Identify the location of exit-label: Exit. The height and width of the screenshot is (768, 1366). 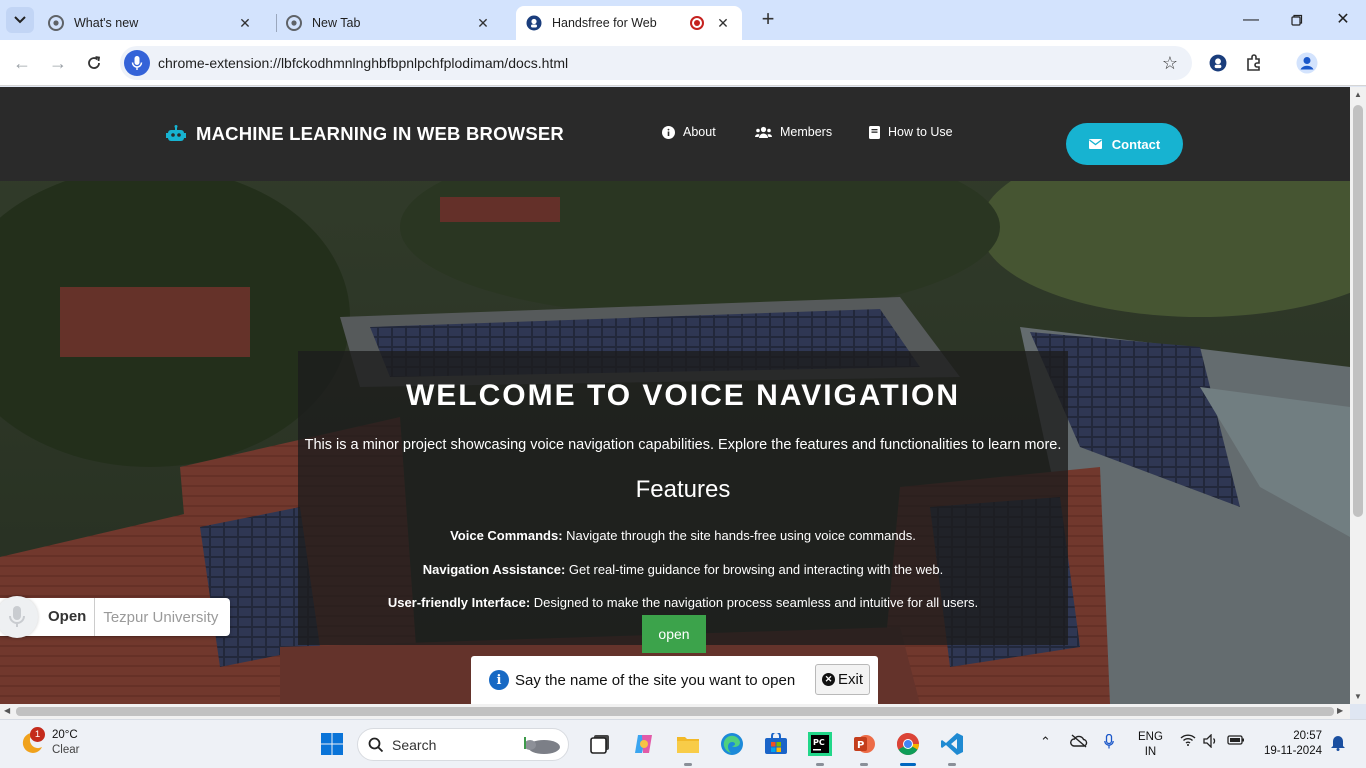
(850, 679).